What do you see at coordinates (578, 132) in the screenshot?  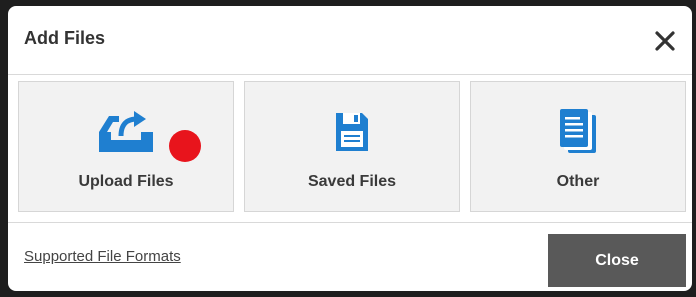 I see `documents-icon` at bounding box center [578, 132].